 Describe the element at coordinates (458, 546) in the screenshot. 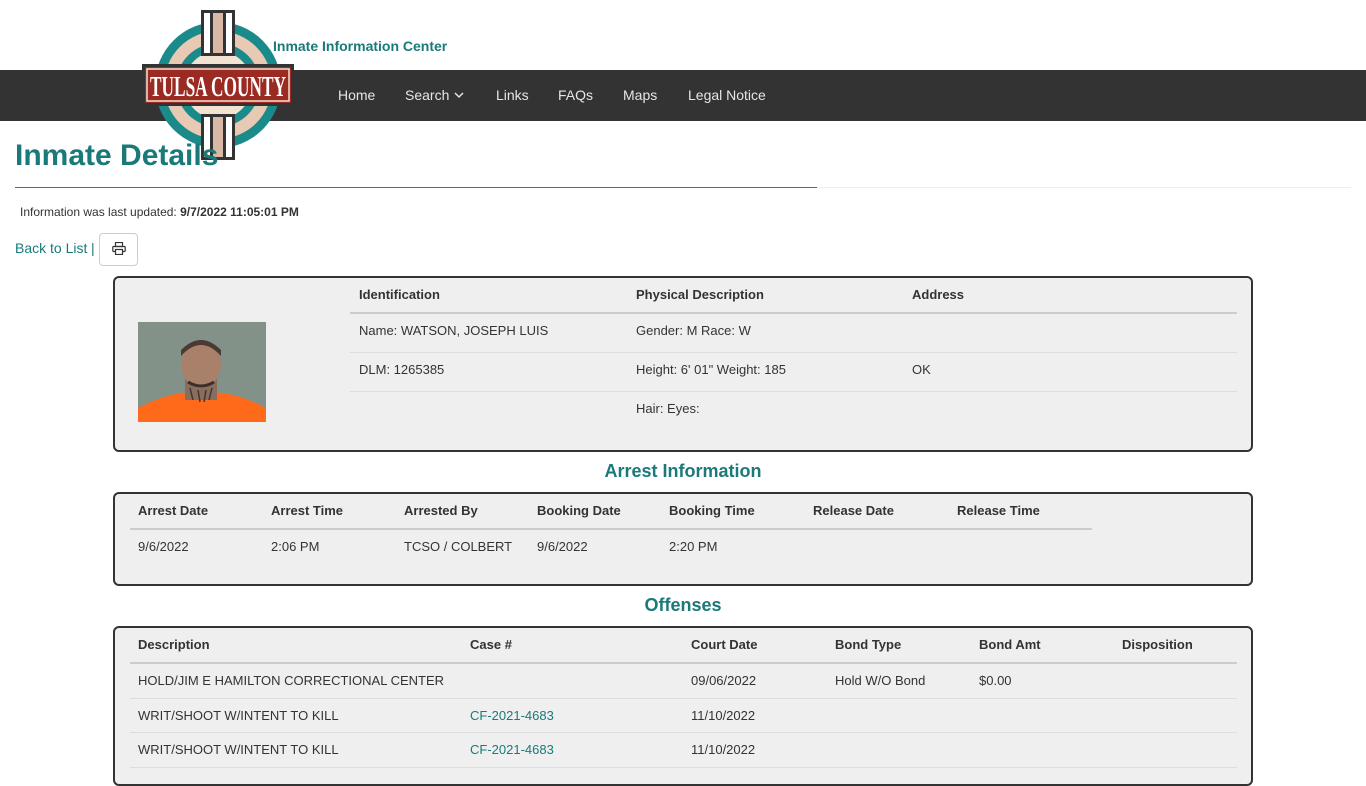

I see `arrested-by: TCSO / COLBERT` at that location.